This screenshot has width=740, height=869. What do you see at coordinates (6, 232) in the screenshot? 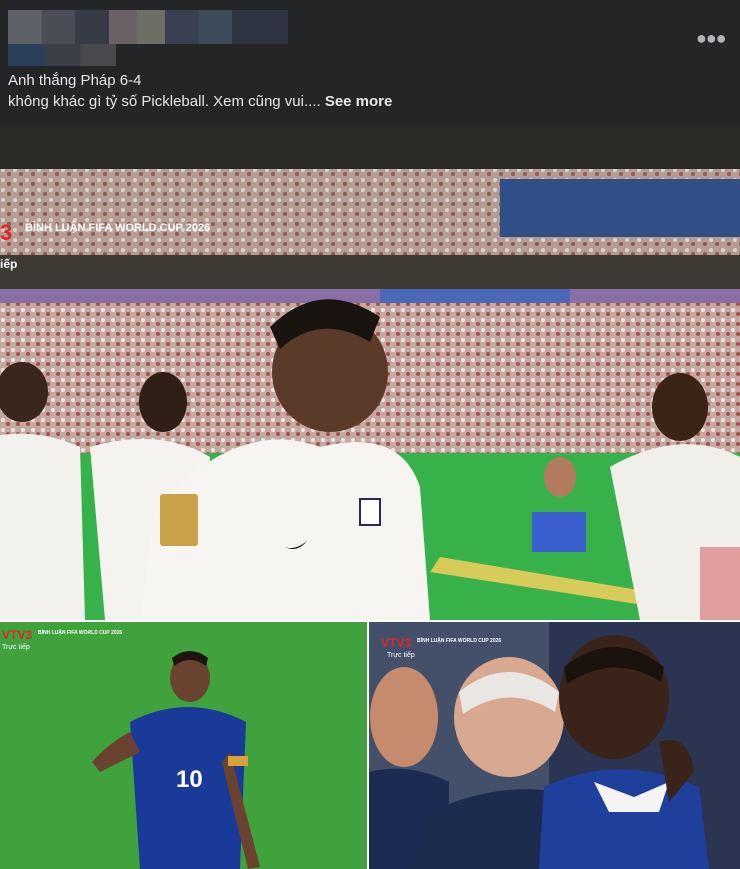
I see `vtv3-logo: 3` at bounding box center [6, 232].